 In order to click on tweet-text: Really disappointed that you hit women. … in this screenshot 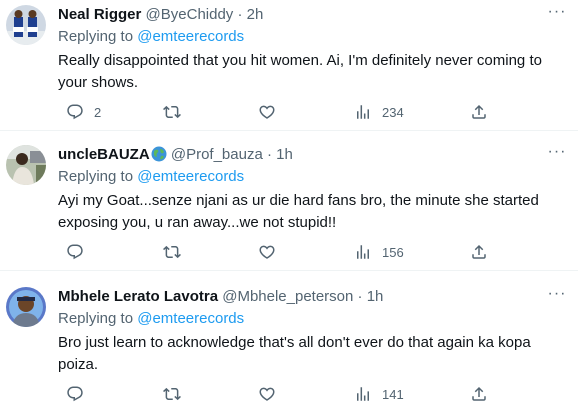, I will do `click(300, 71)`.